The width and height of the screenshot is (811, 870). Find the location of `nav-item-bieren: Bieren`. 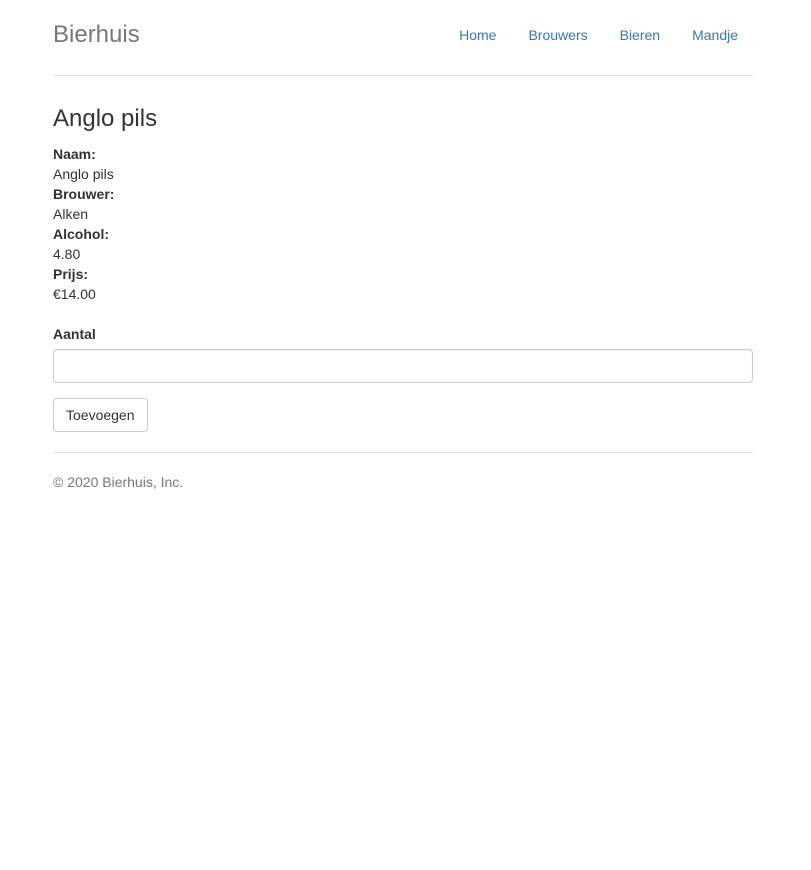

nav-item-bieren: Bieren is located at coordinates (639, 35).